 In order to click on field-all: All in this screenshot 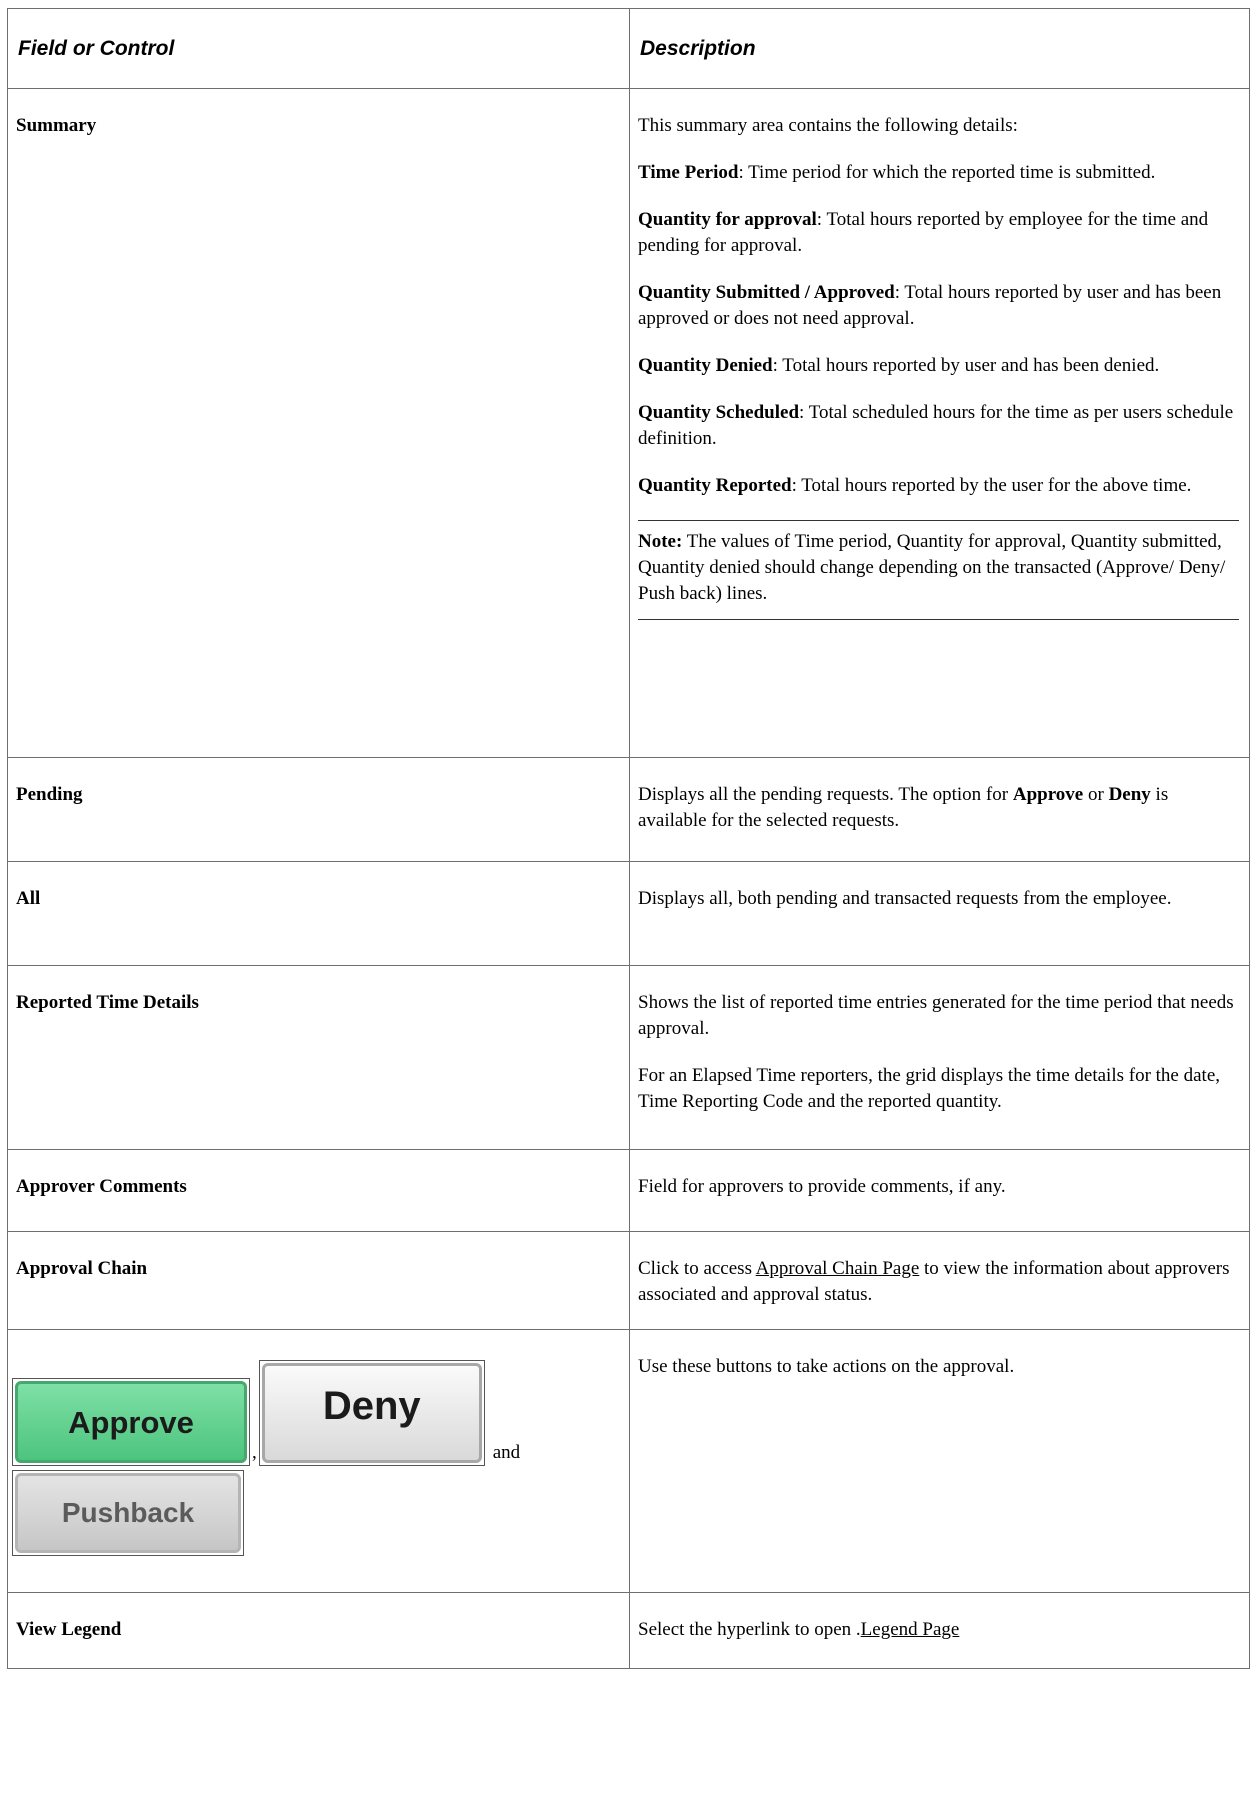, I will do `click(318, 913)`.